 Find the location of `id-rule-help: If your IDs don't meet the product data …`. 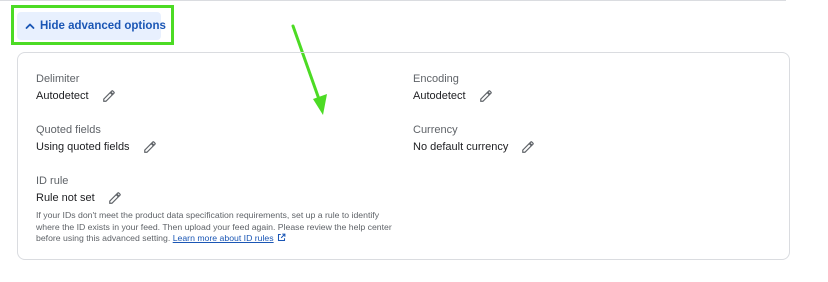

id-rule-help: If your IDs don't meet the product data … is located at coordinates (216, 228).